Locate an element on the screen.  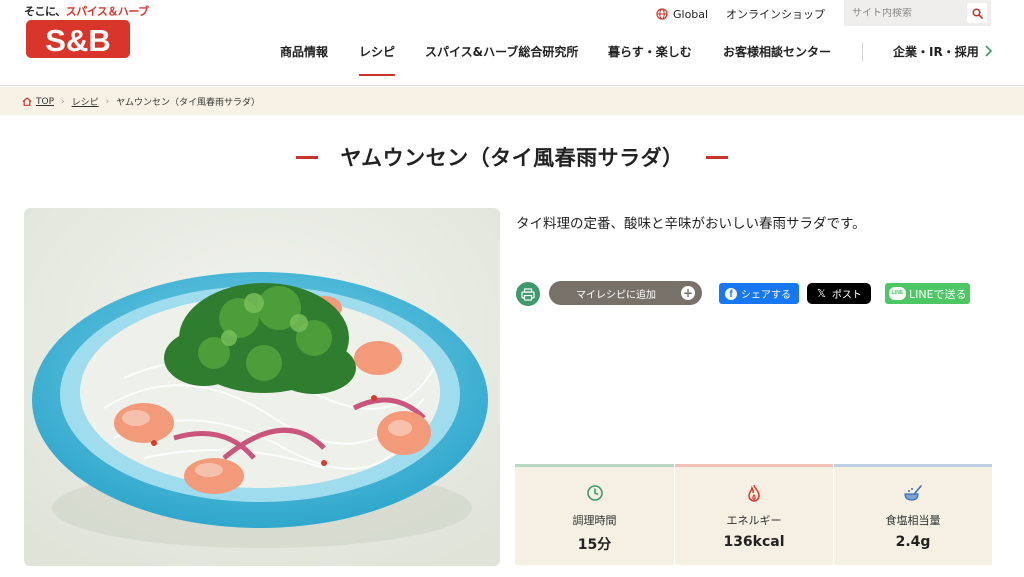
logo-tagline: そこに、スパイス＆ハーブ is located at coordinates (86, 11).